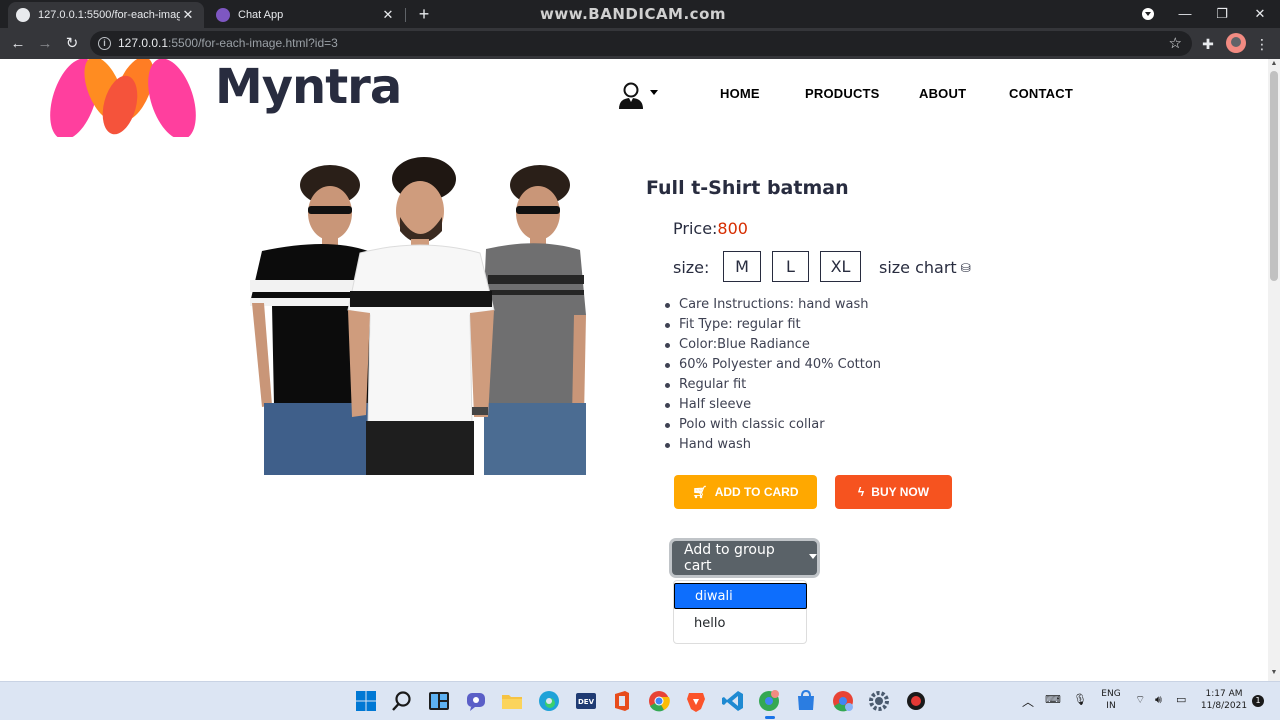 The image size is (1280, 720). I want to click on kebab-menu-icon: ⋮, so click(1262, 44).